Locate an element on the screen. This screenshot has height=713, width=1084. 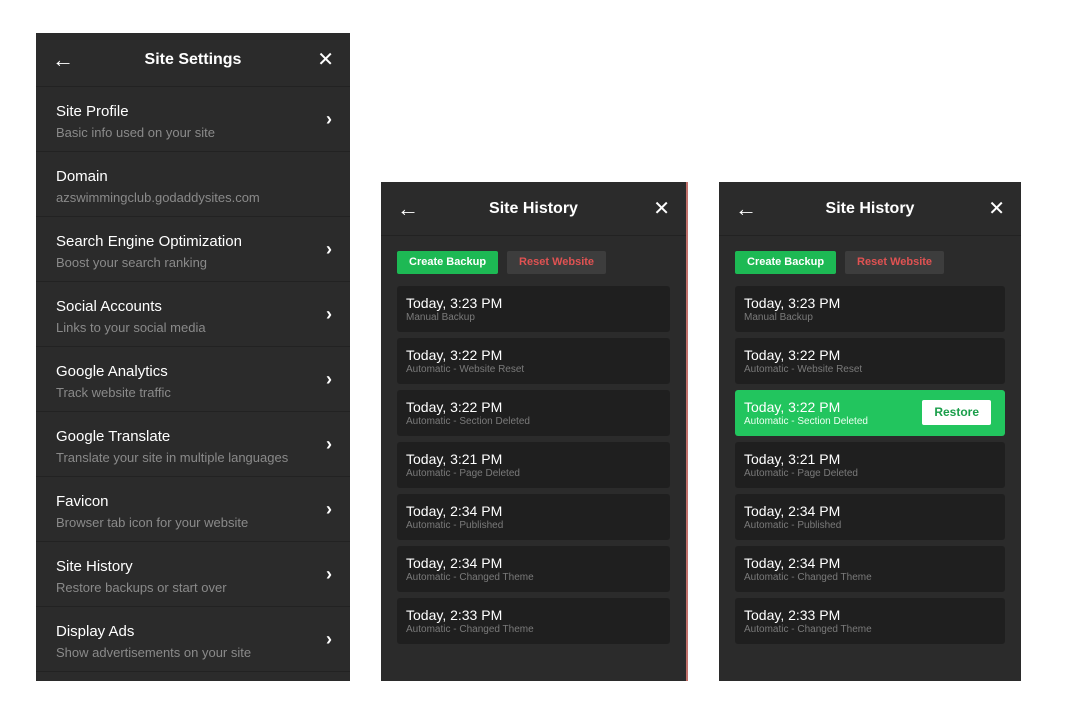
settings-item-title: Google Translate is located at coordinates (113, 436).